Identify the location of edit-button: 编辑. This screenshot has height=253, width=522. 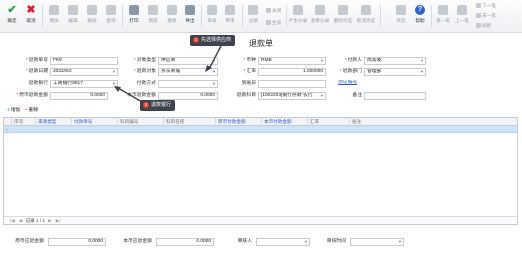
(73, 17).